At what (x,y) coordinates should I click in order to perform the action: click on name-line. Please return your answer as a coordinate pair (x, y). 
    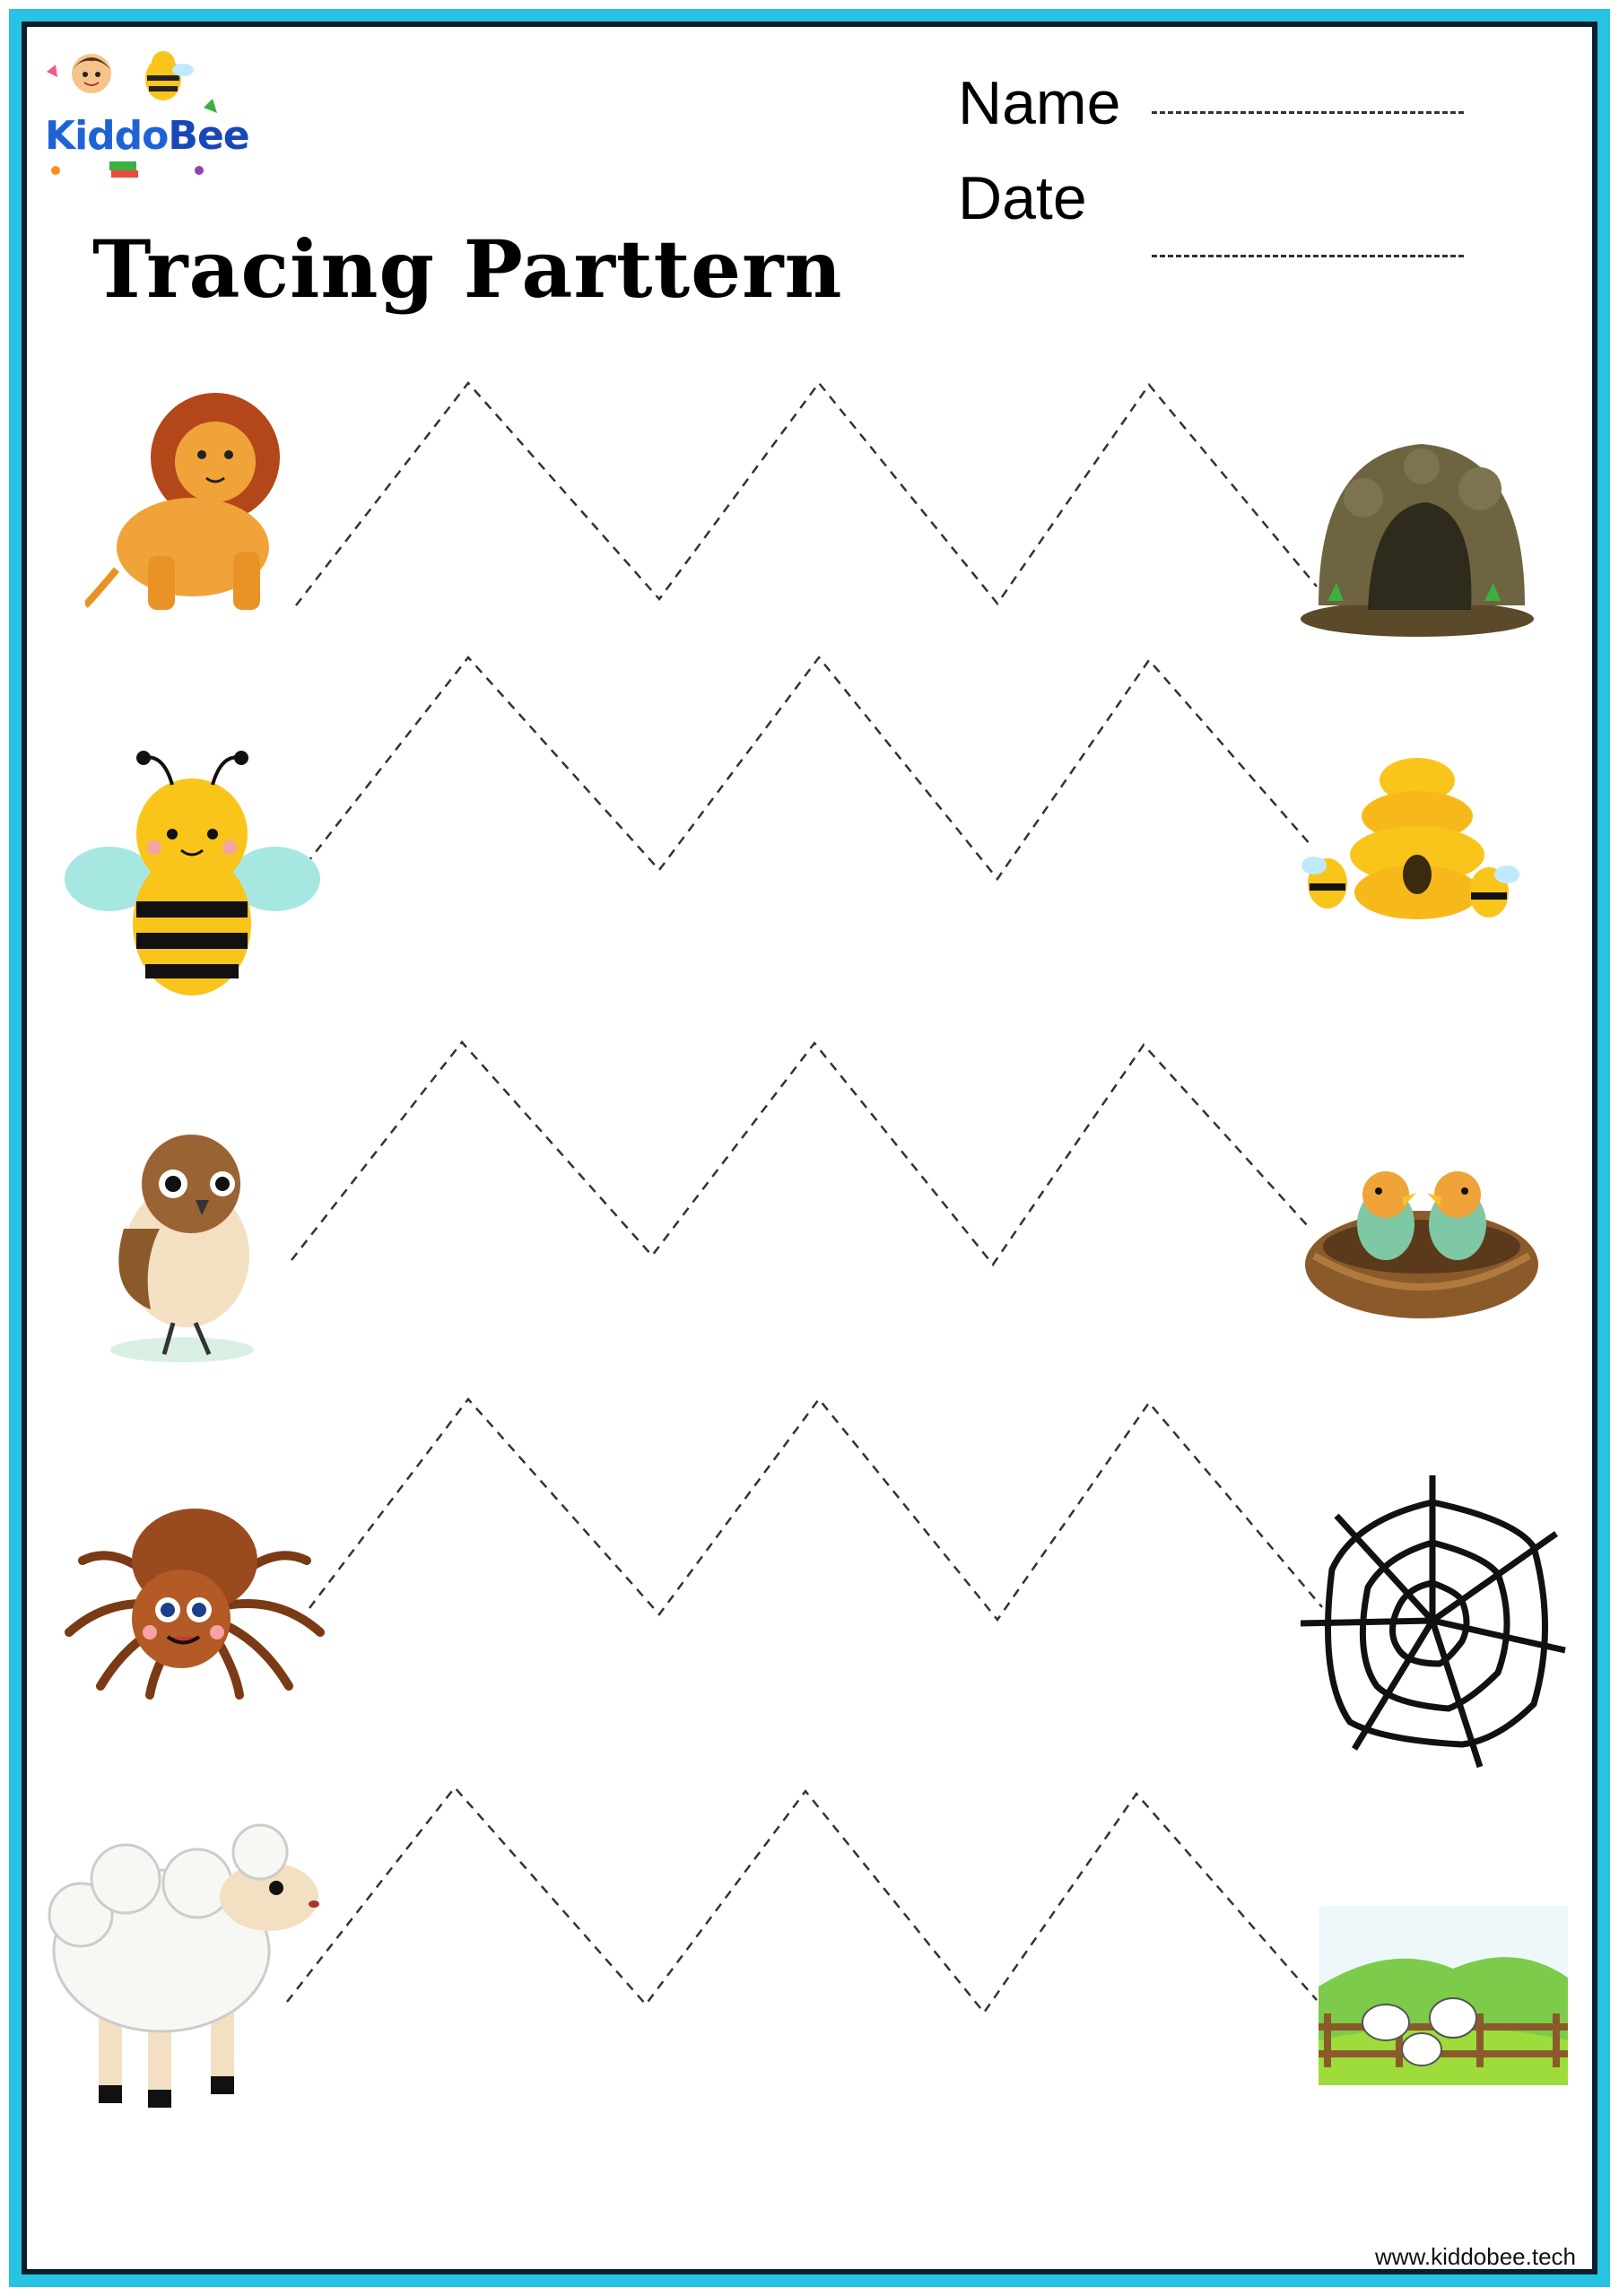
    Looking at the image, I should click on (1308, 112).